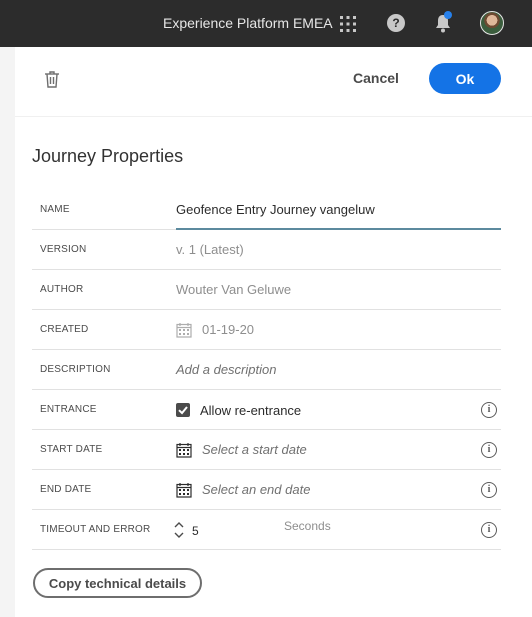 The height and width of the screenshot is (617, 532). I want to click on name-label: NAME, so click(55, 209).